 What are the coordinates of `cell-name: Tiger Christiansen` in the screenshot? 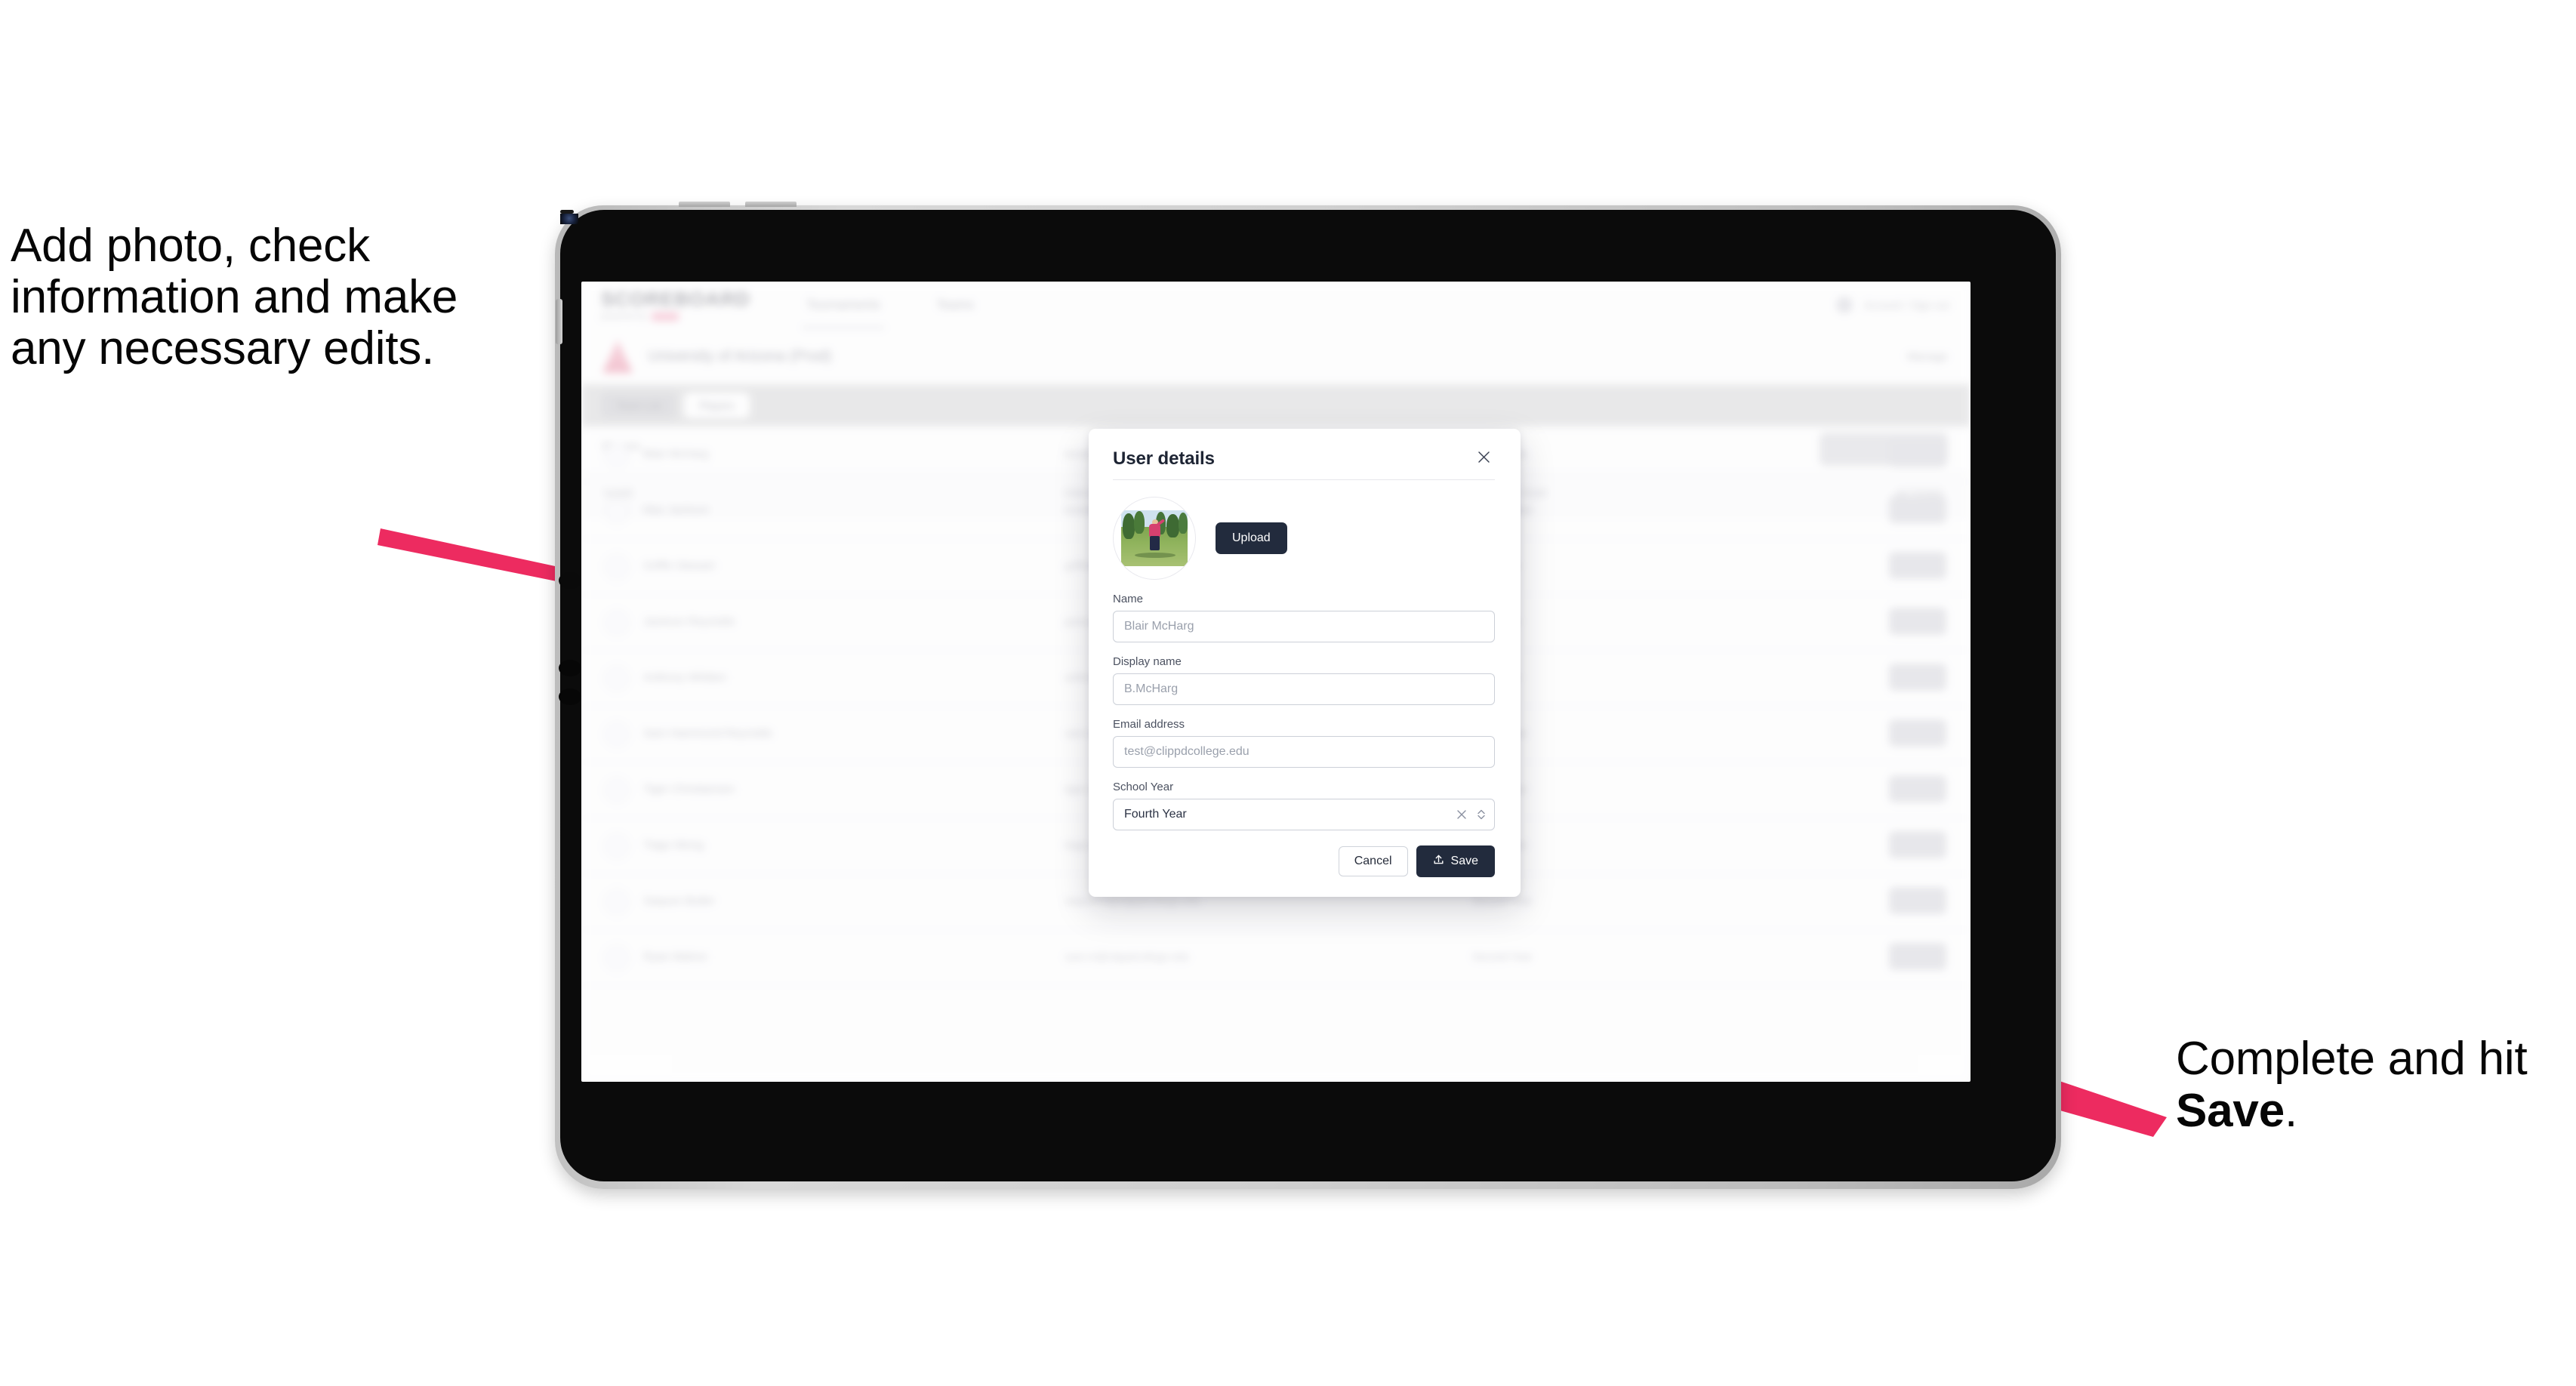 It's located at (689, 789).